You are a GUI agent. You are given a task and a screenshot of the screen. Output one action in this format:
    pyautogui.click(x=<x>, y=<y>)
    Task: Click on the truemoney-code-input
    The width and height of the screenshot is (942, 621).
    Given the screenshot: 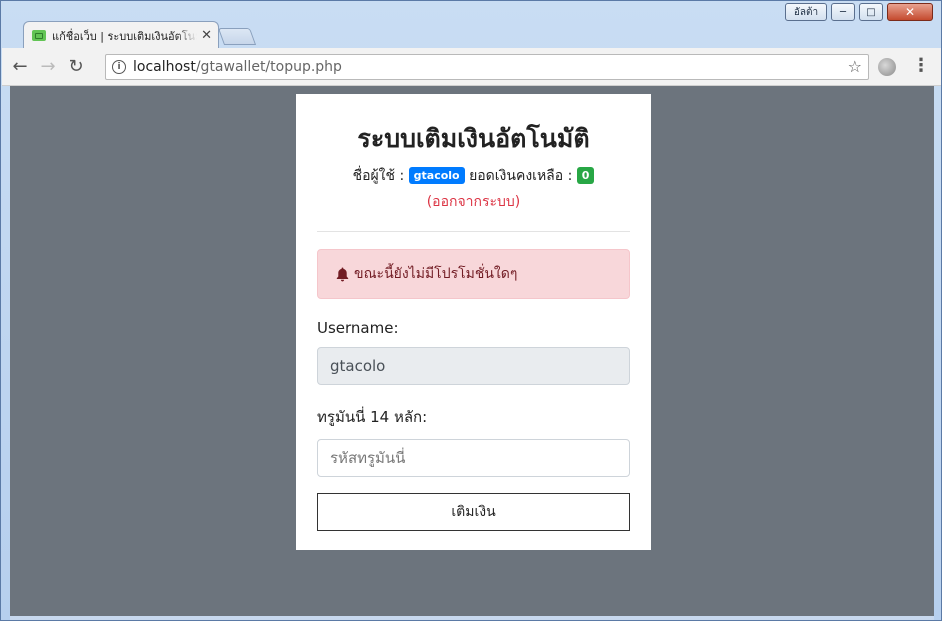 What is the action you would take?
    pyautogui.click(x=473, y=458)
    